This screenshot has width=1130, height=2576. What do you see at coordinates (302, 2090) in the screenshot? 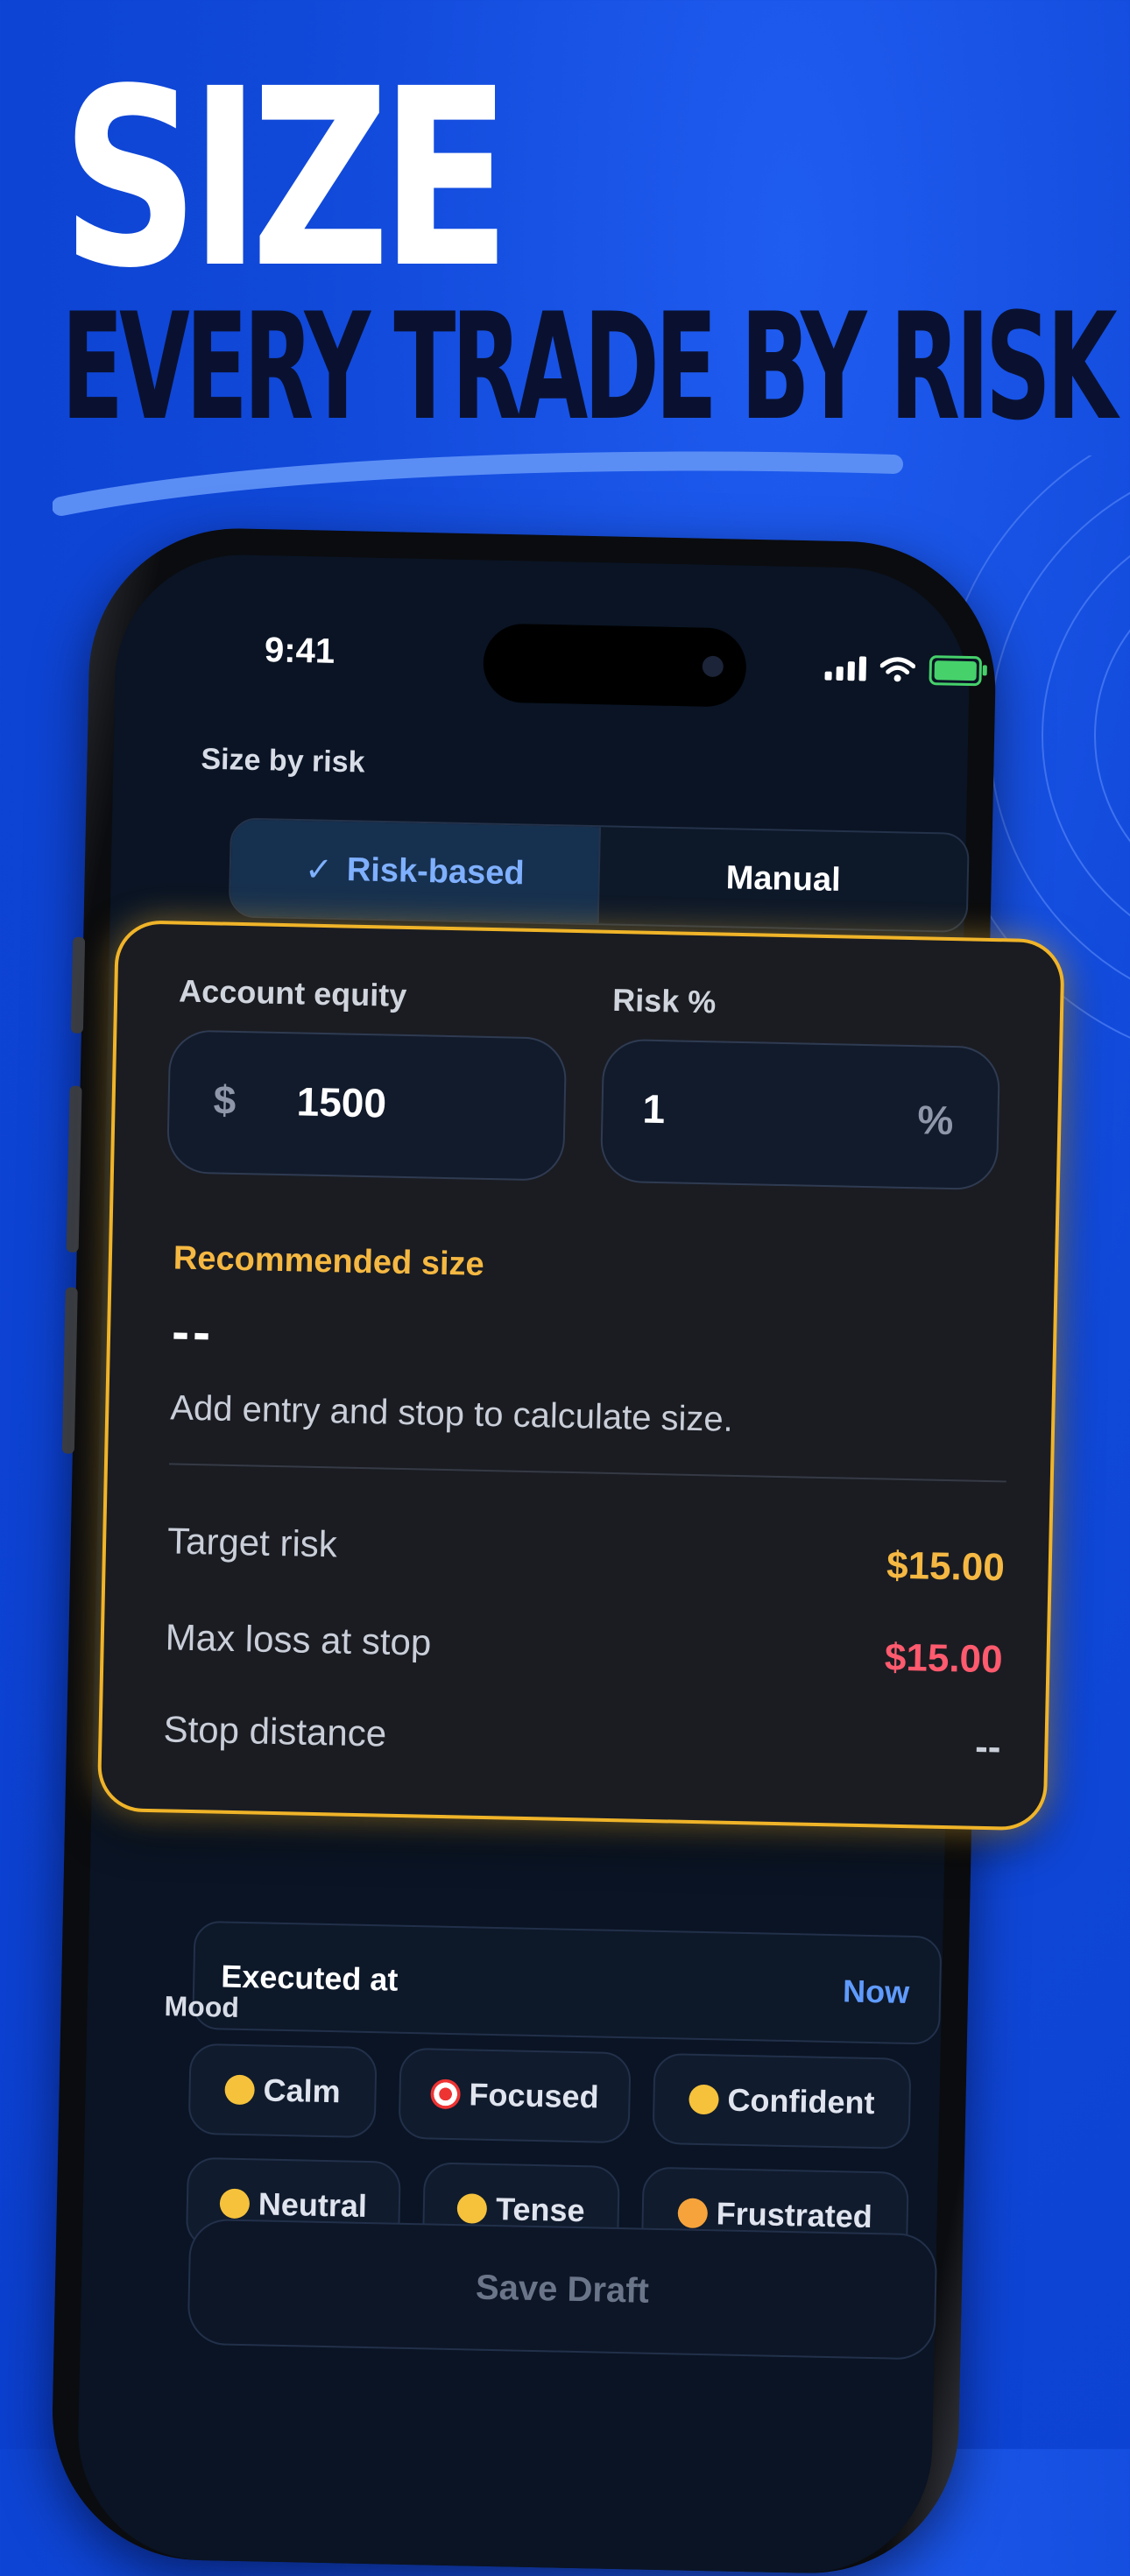
I see `mood-chip-label: Calm` at bounding box center [302, 2090].